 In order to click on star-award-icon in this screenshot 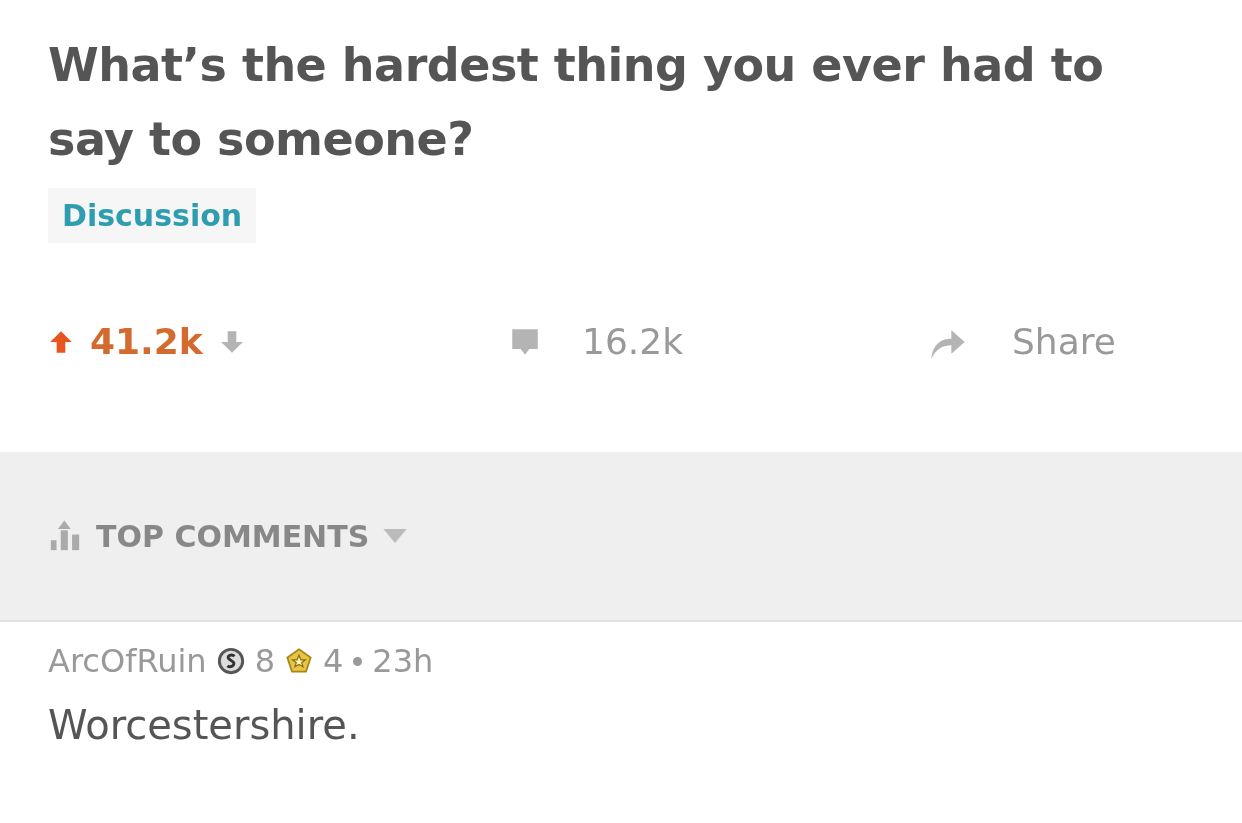, I will do `click(299, 661)`.